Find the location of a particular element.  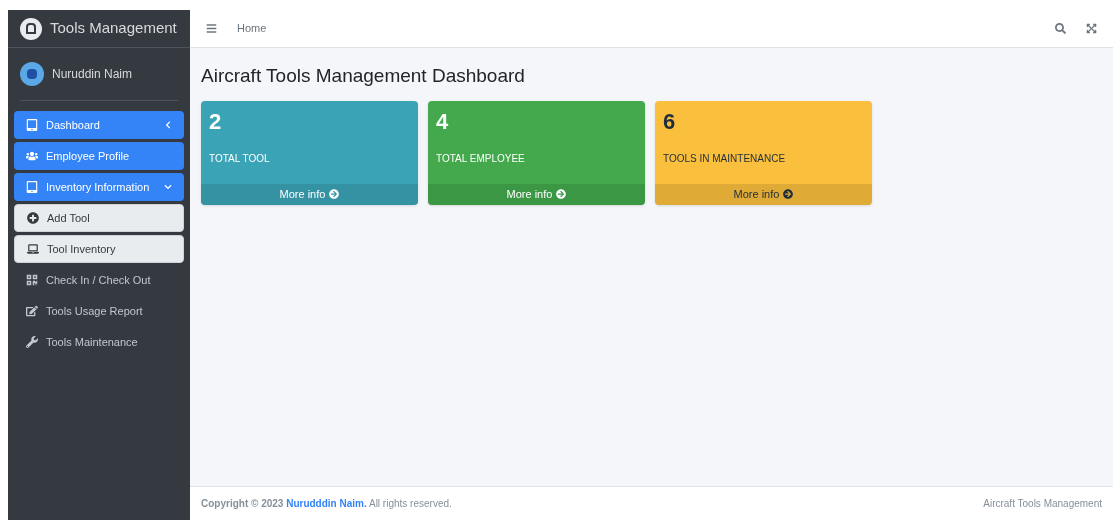

nav-subitem: Add Tool is located at coordinates (99, 218).